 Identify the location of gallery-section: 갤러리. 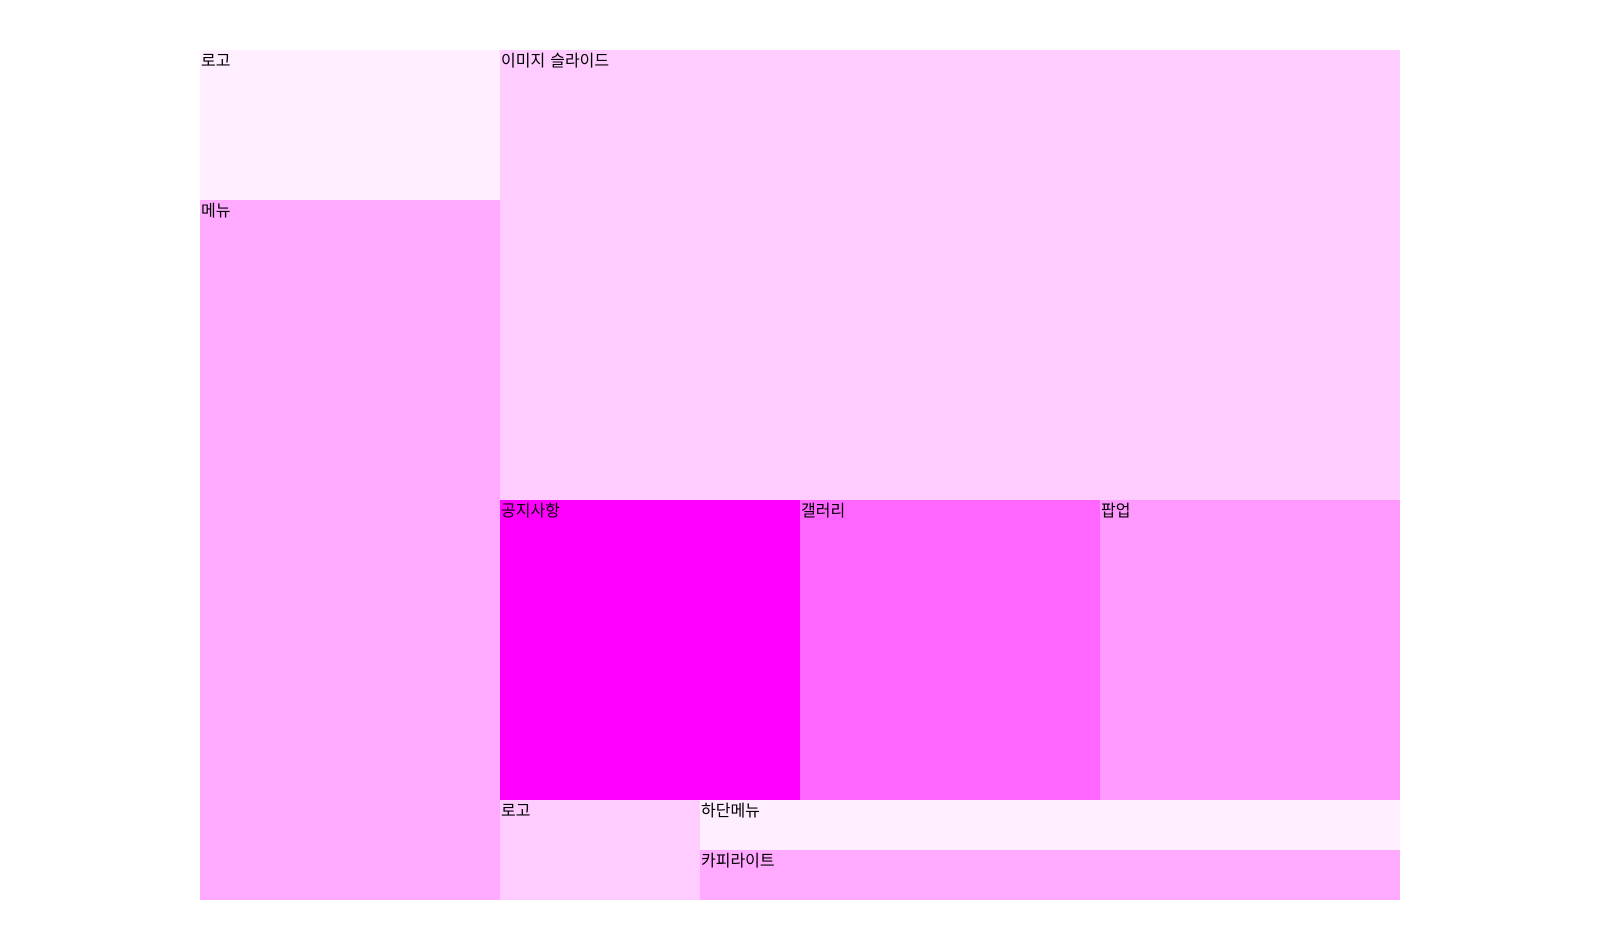
(950, 650).